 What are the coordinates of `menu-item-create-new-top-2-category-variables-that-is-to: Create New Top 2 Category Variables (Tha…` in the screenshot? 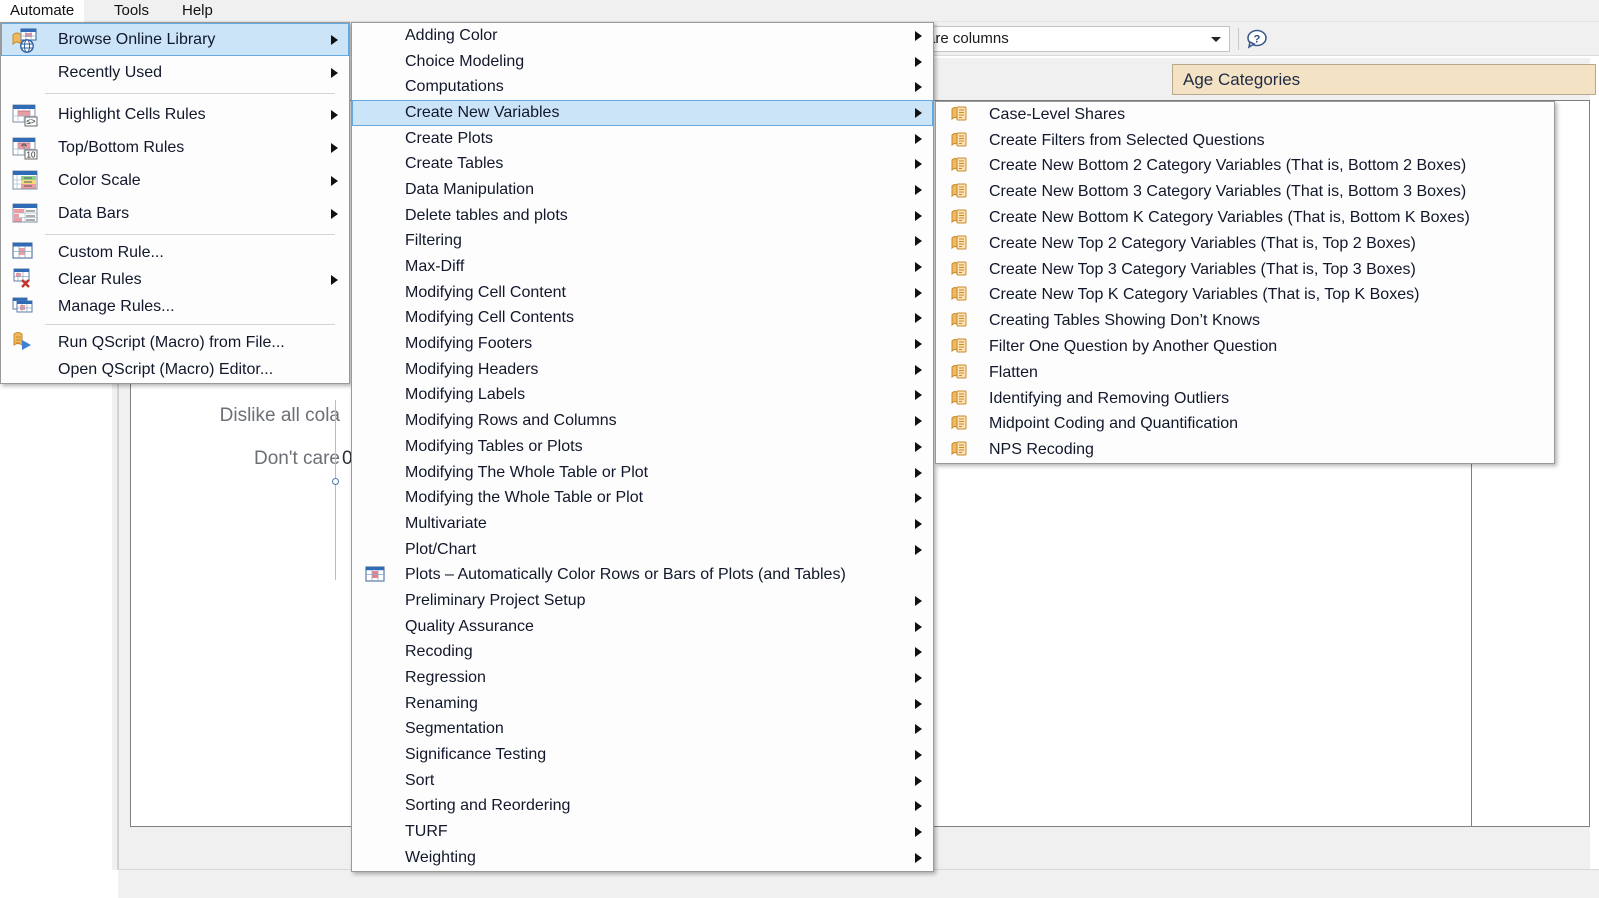 It's located at (1245, 244).